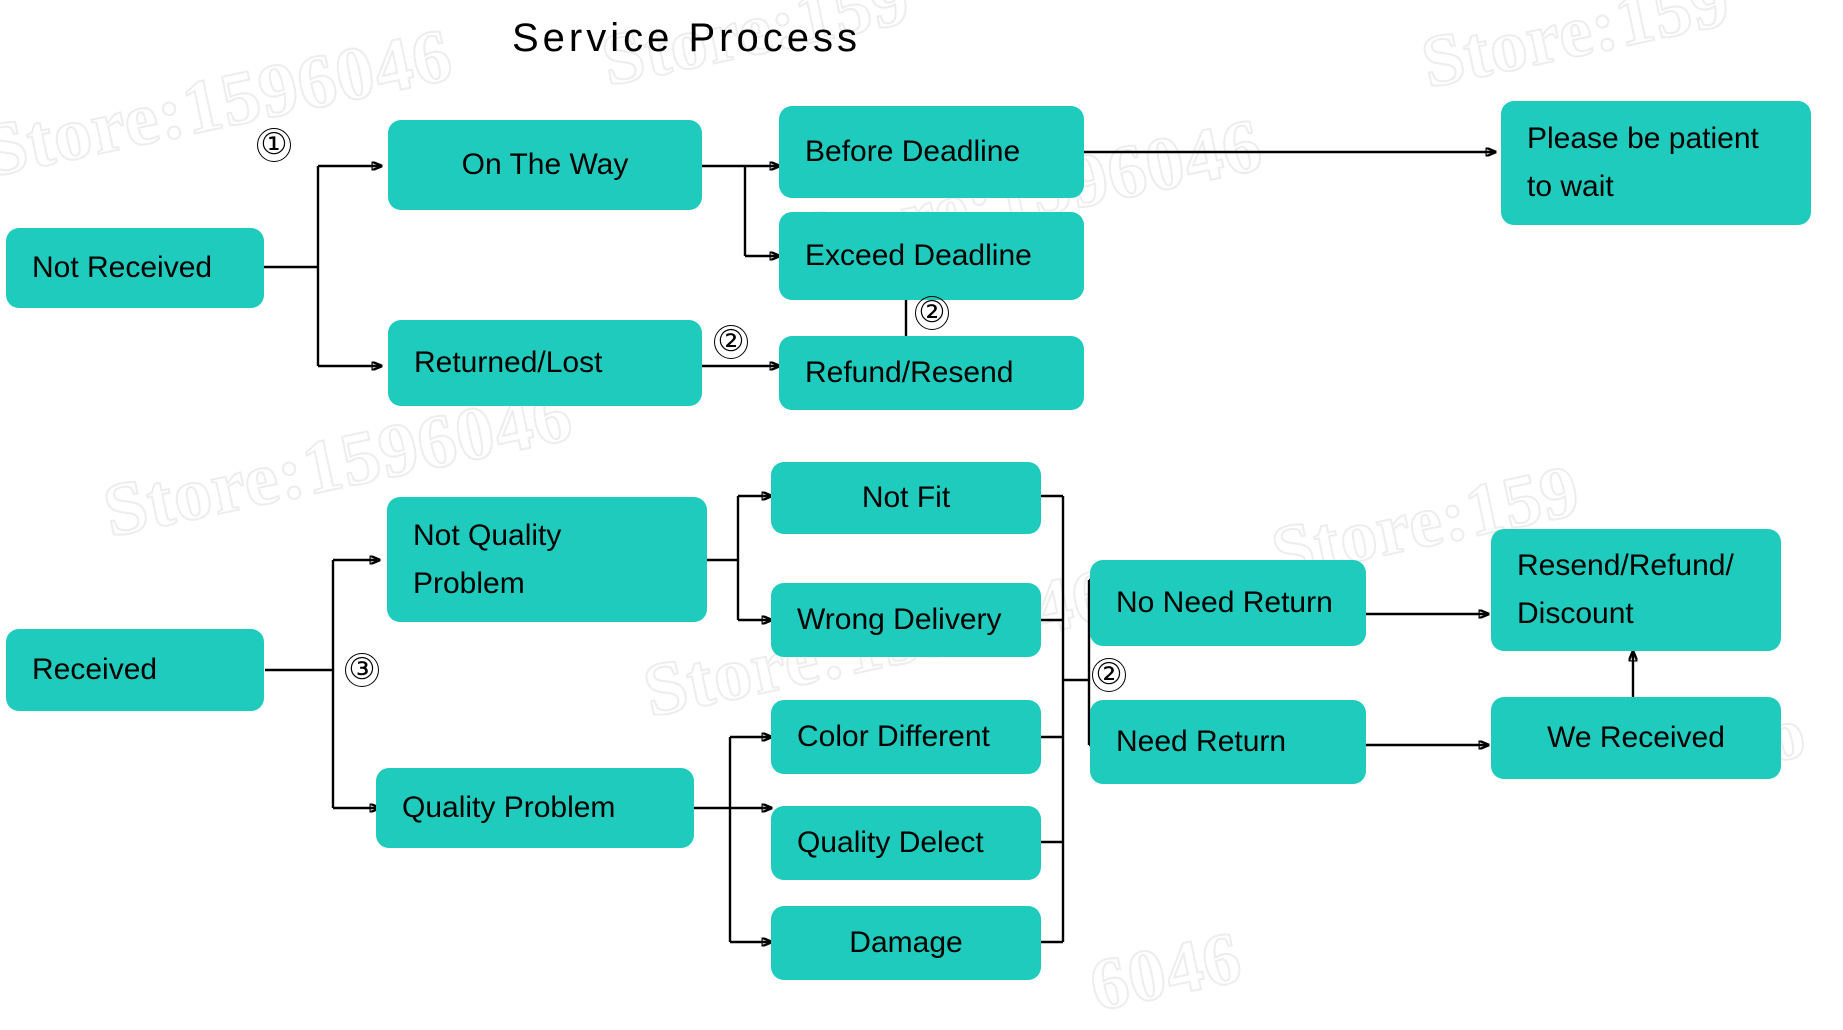 This screenshot has width=1843, height=1030. Describe the element at coordinates (893, 736) in the screenshot. I see `node-label: Color Different` at that location.